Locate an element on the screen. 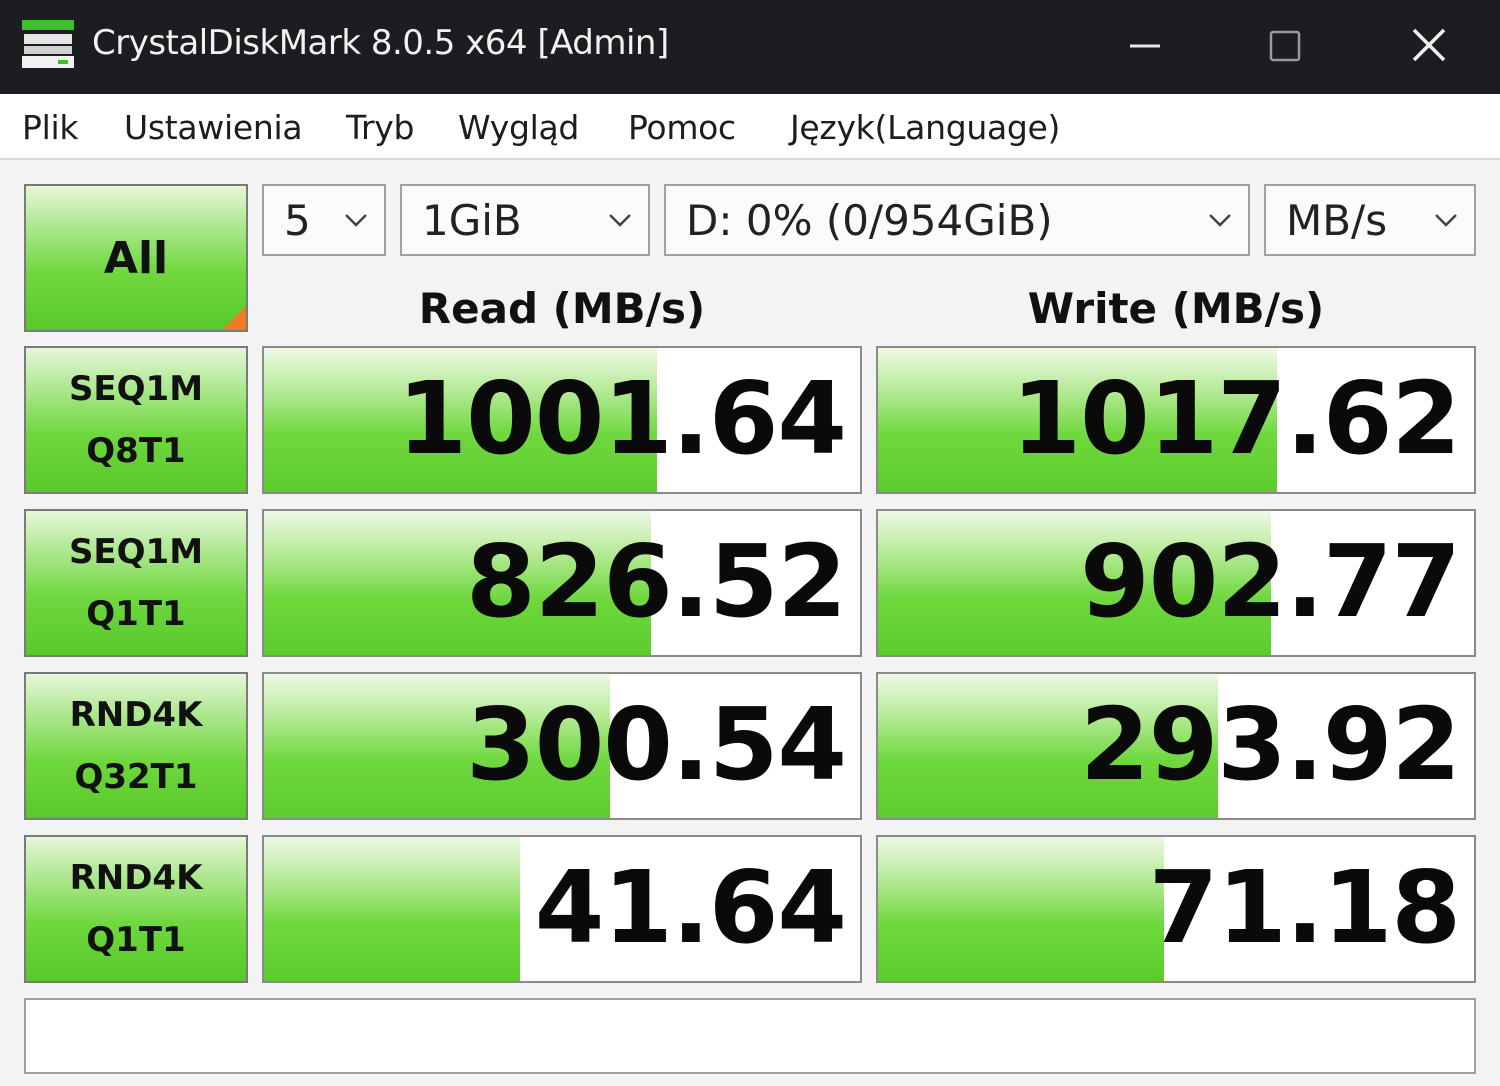 The width and height of the screenshot is (1500, 1086). window-title: CrystalDiskMark 8.0.5 x64 [Admin] is located at coordinates (380, 43).